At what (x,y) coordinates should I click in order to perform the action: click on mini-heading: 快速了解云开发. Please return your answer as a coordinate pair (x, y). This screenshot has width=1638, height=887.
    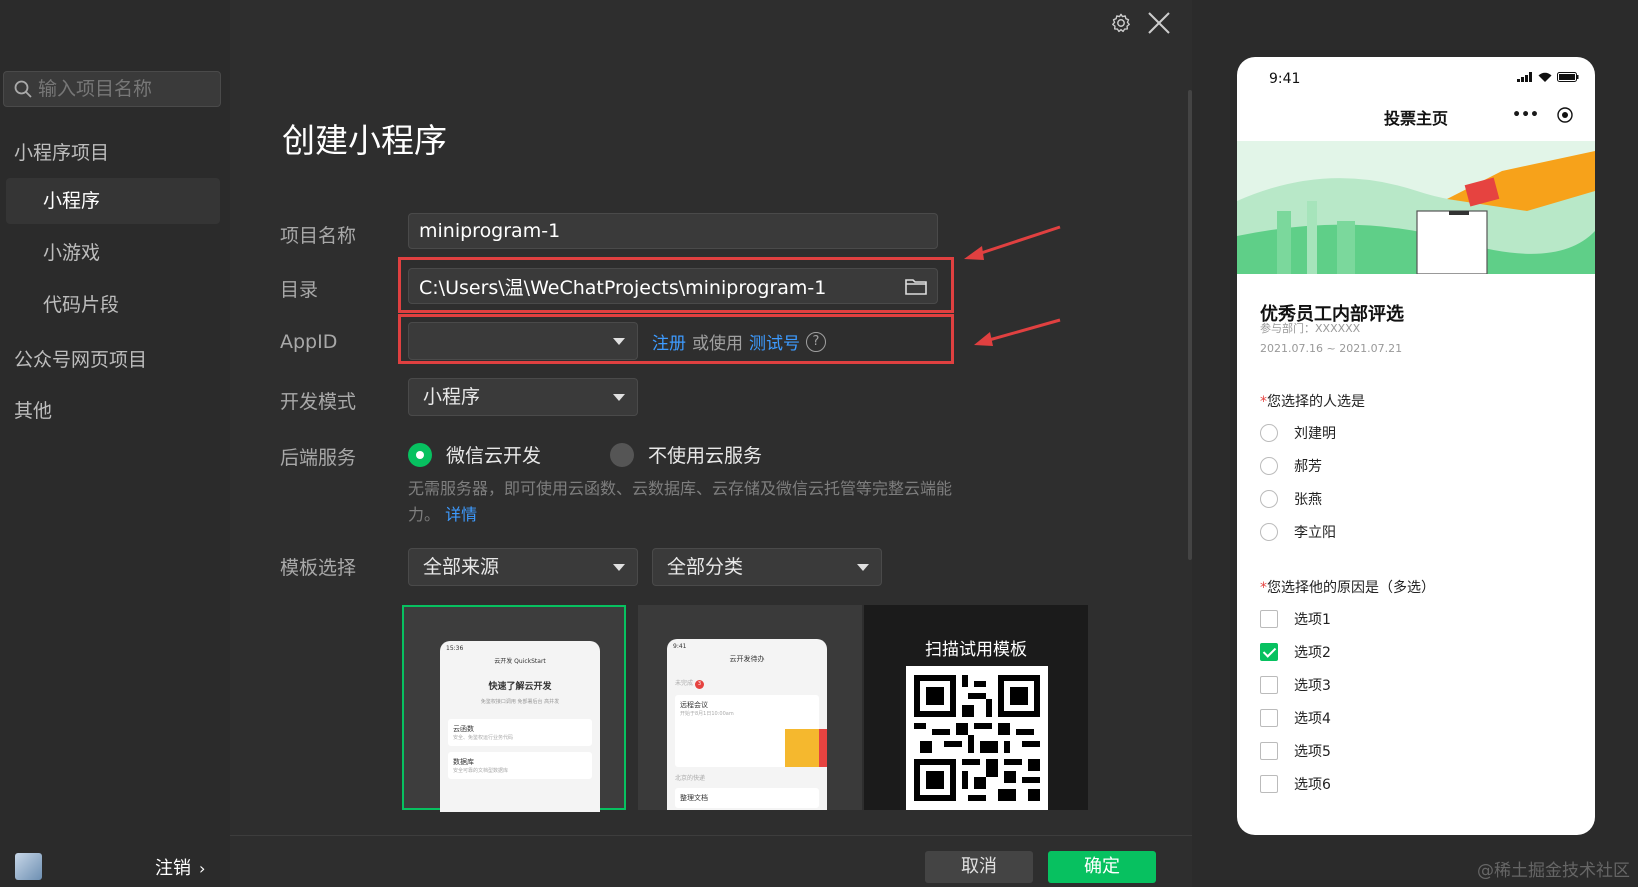
    Looking at the image, I should click on (520, 687).